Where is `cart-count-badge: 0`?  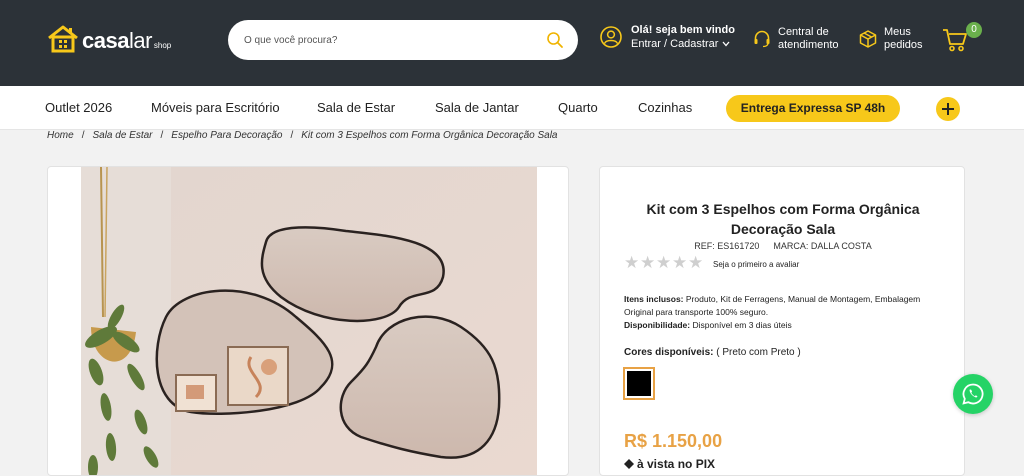 cart-count-badge: 0 is located at coordinates (974, 30).